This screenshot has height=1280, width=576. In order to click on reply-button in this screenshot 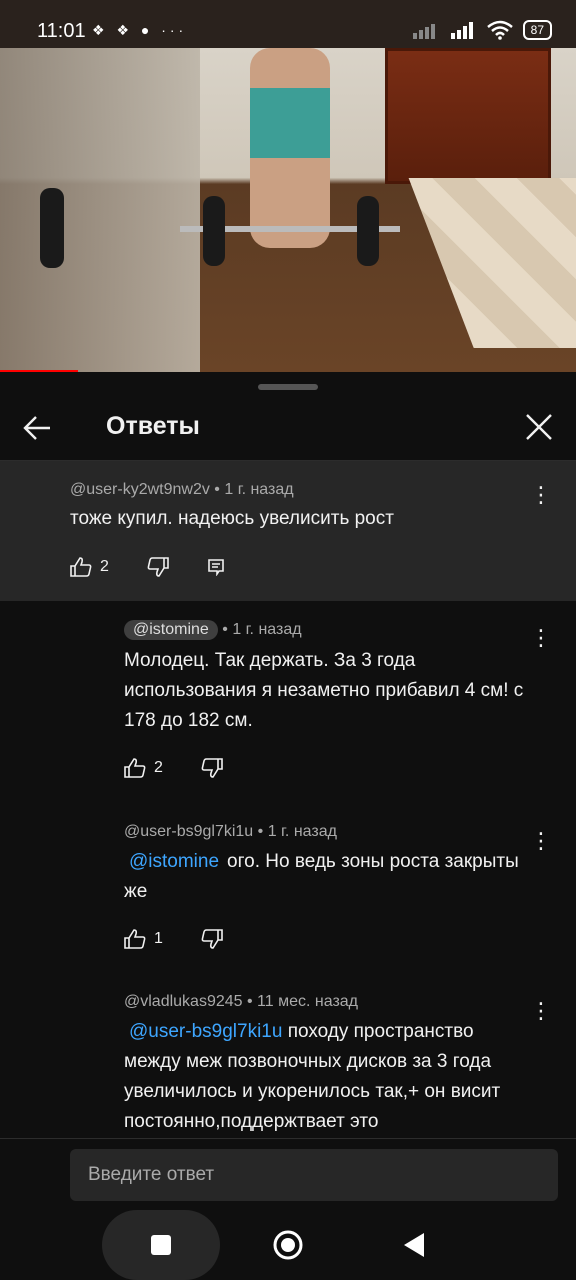, I will do `click(216, 567)`.